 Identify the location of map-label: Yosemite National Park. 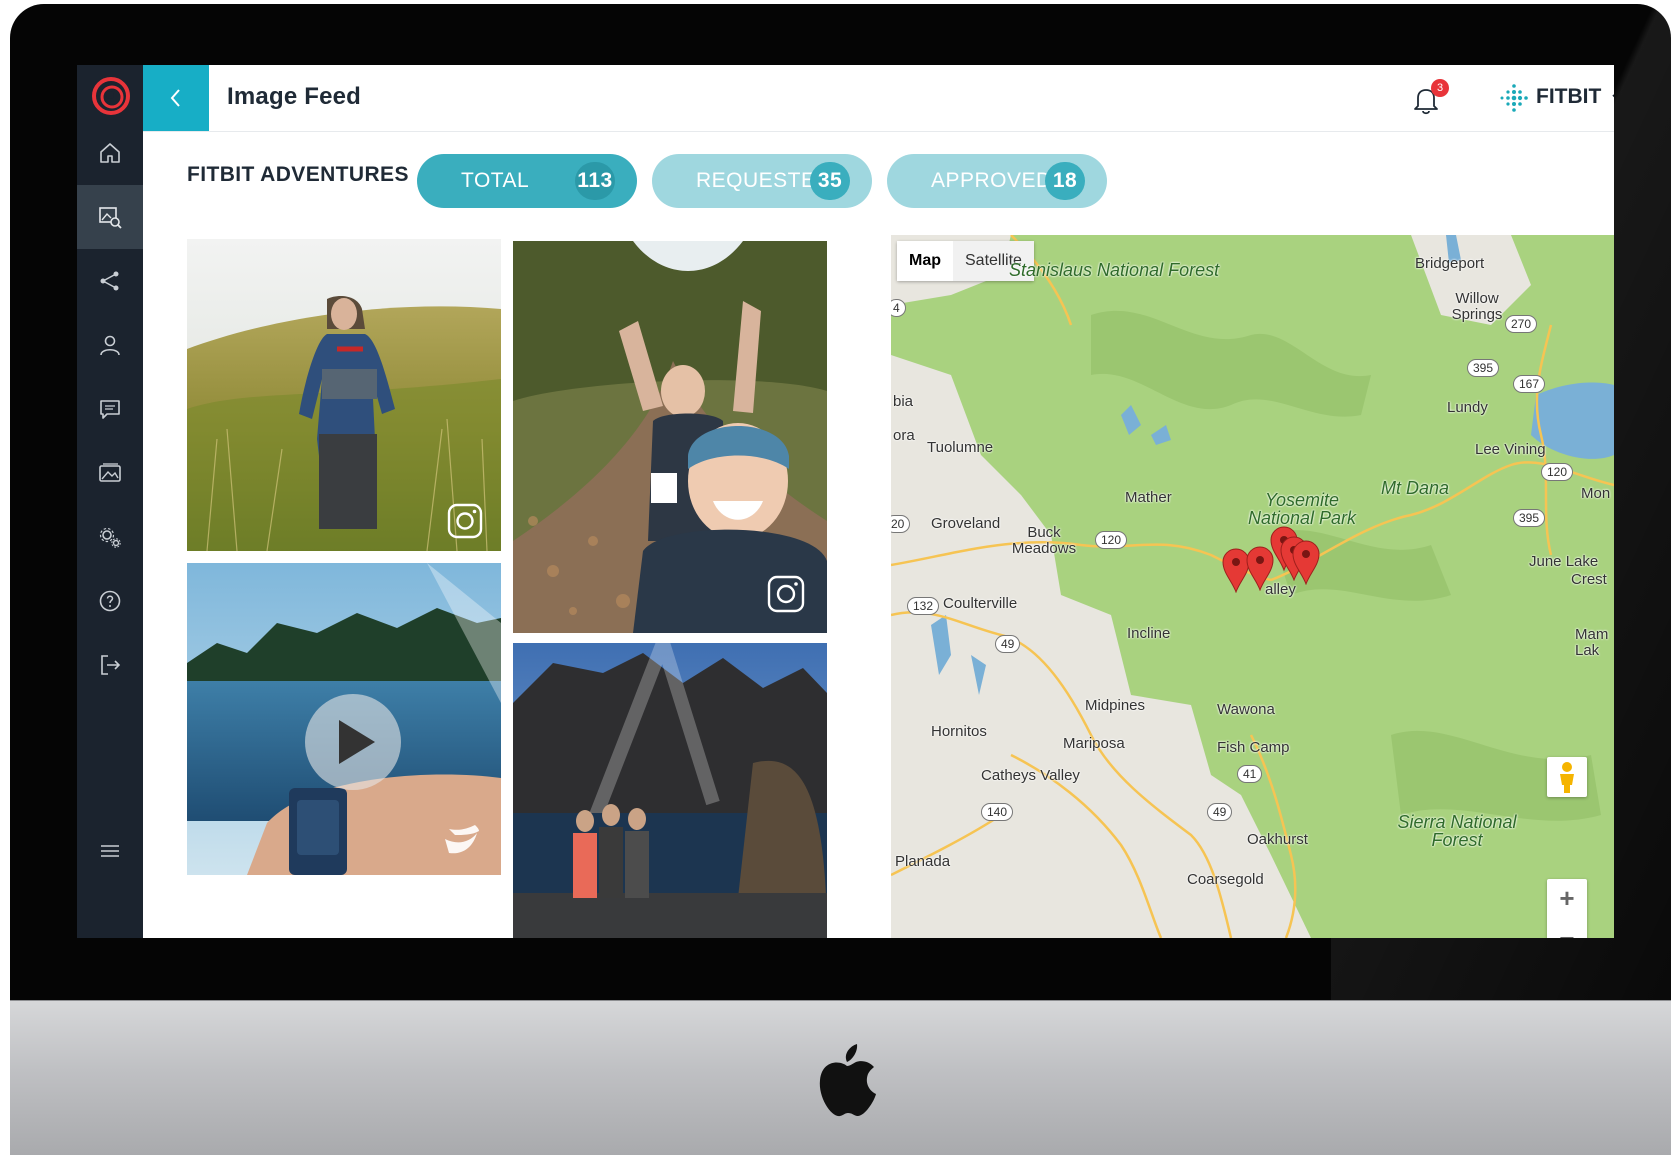
(1302, 509).